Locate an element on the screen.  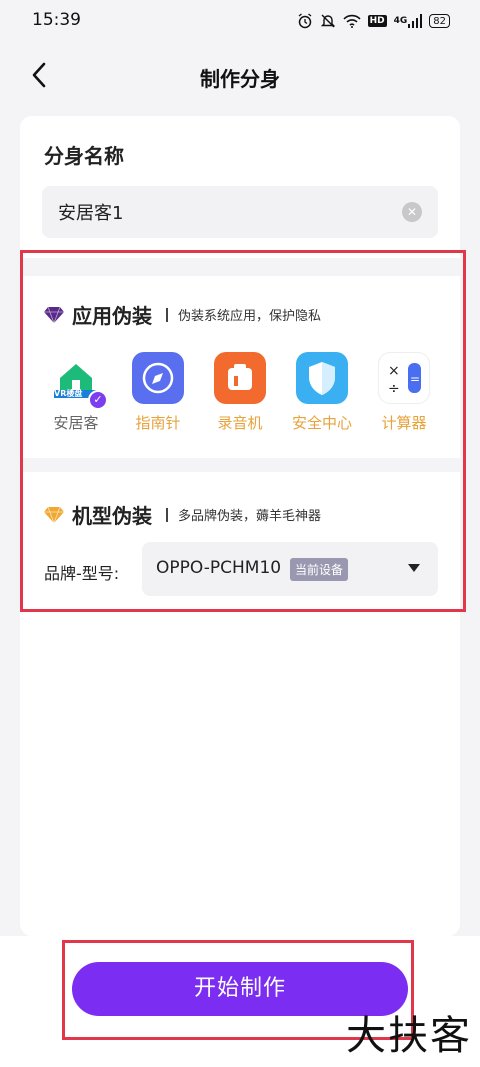
app-label: 安全中心 is located at coordinates (321, 423).